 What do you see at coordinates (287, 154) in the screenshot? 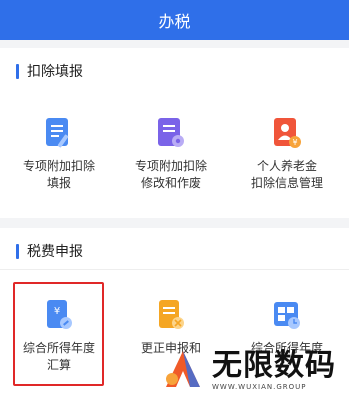
I see `personal-pension-button: ¥ 个人养老金 扣除信息管理` at bounding box center [287, 154].